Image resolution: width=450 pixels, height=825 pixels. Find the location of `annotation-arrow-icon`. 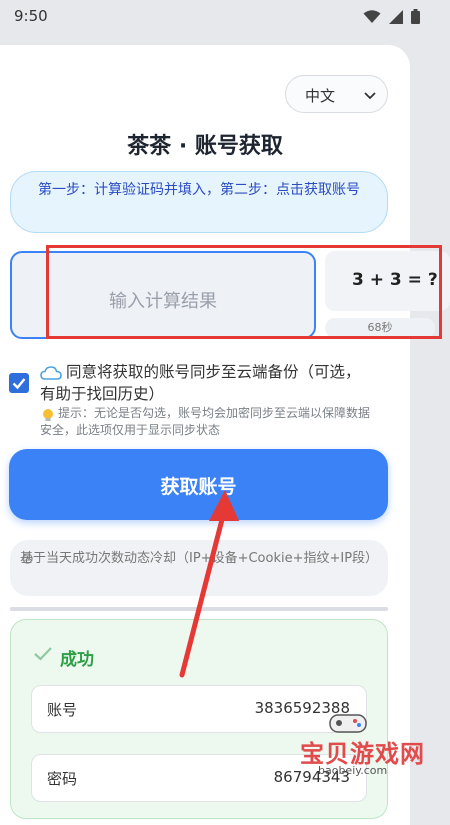

annotation-arrow-icon is located at coordinates (209, 584).